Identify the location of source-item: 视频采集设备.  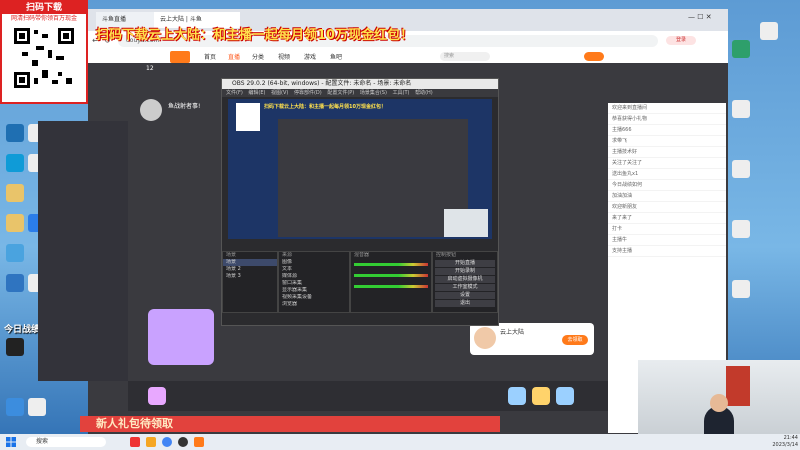
(314, 297).